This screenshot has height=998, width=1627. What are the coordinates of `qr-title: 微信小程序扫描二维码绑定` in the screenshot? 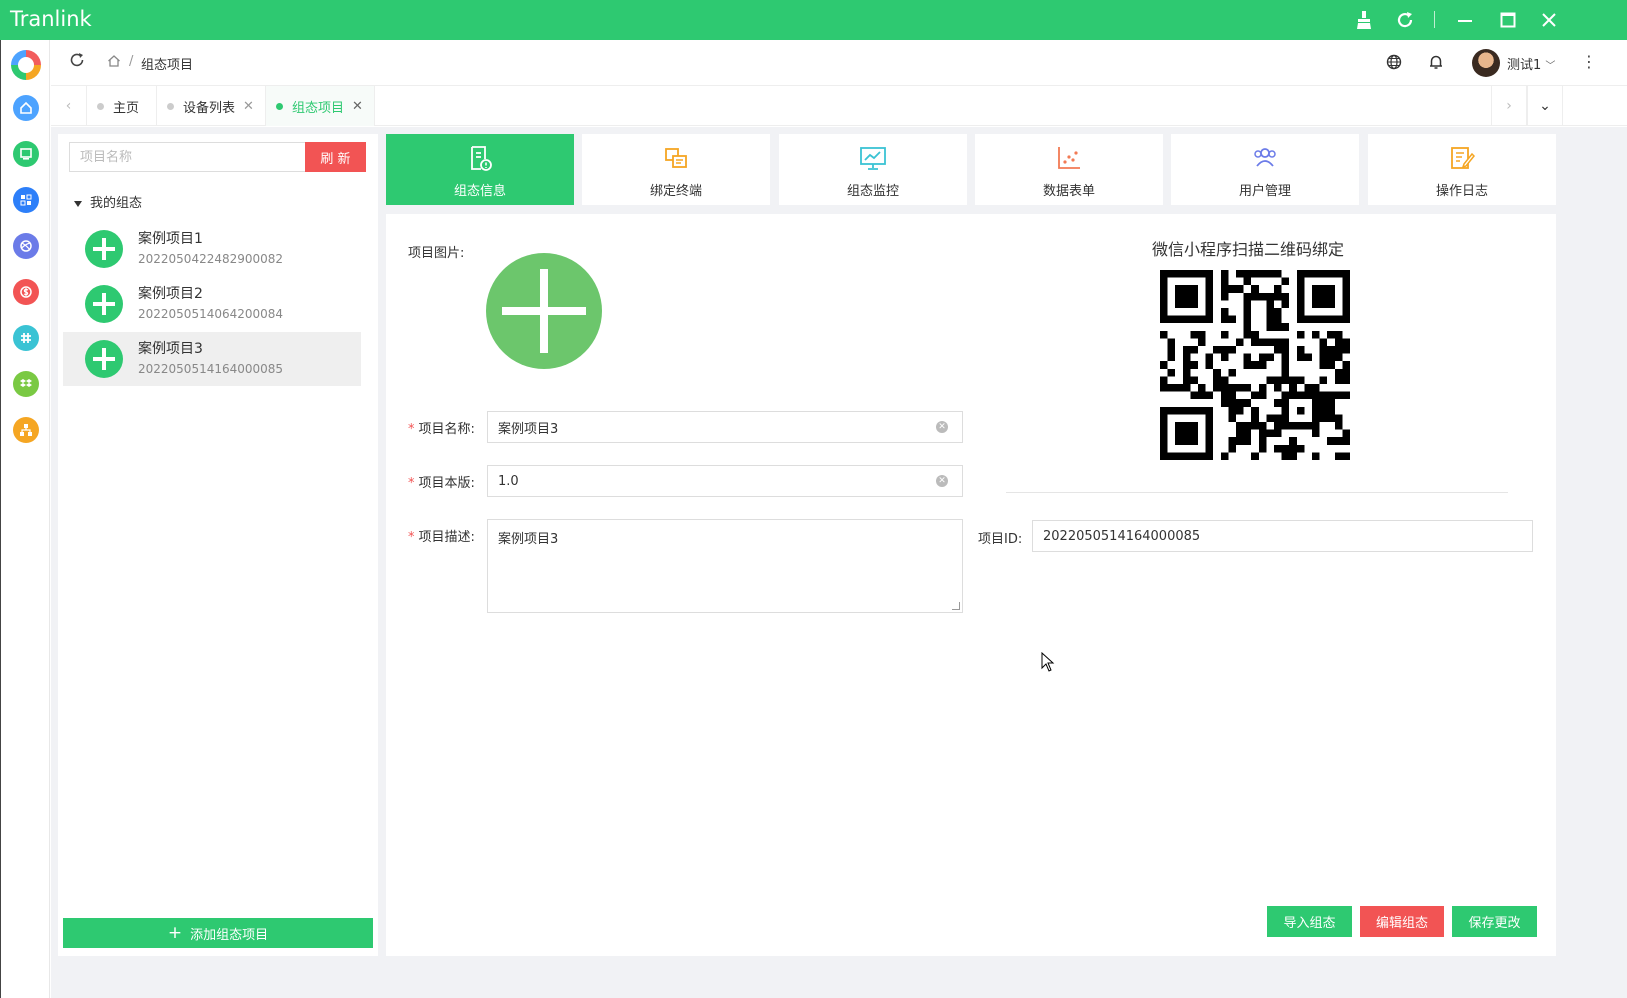 It's located at (1248, 249).